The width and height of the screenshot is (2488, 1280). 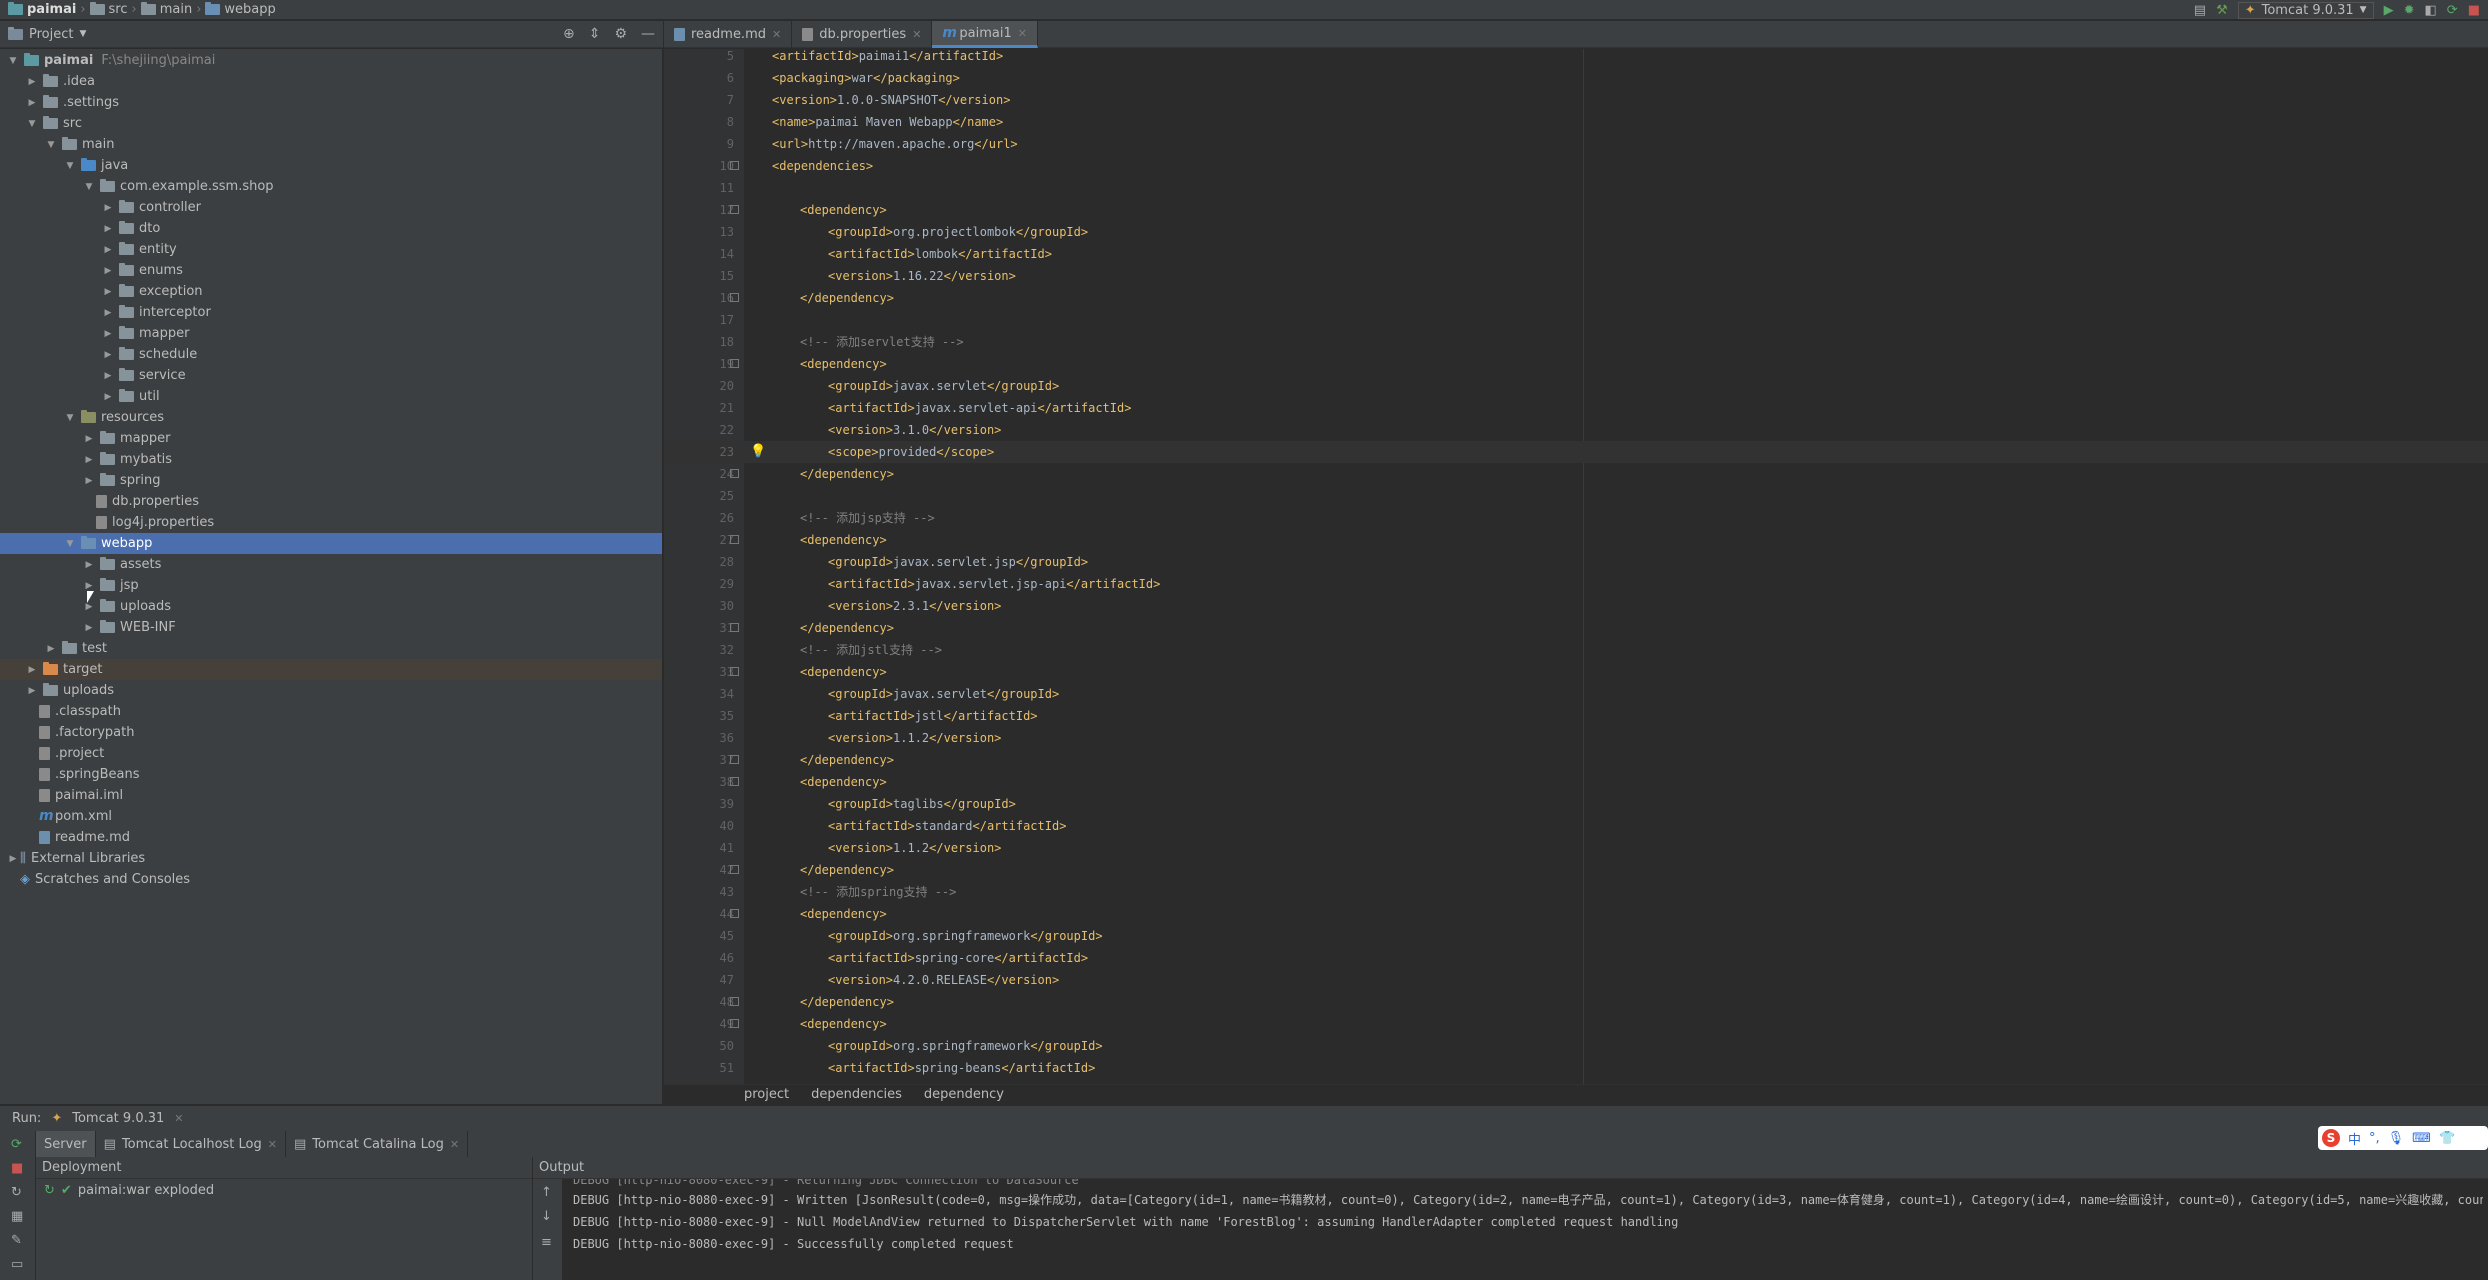 What do you see at coordinates (1576, 474) in the screenshot?
I see `code-line: 24 </dependency>` at bounding box center [1576, 474].